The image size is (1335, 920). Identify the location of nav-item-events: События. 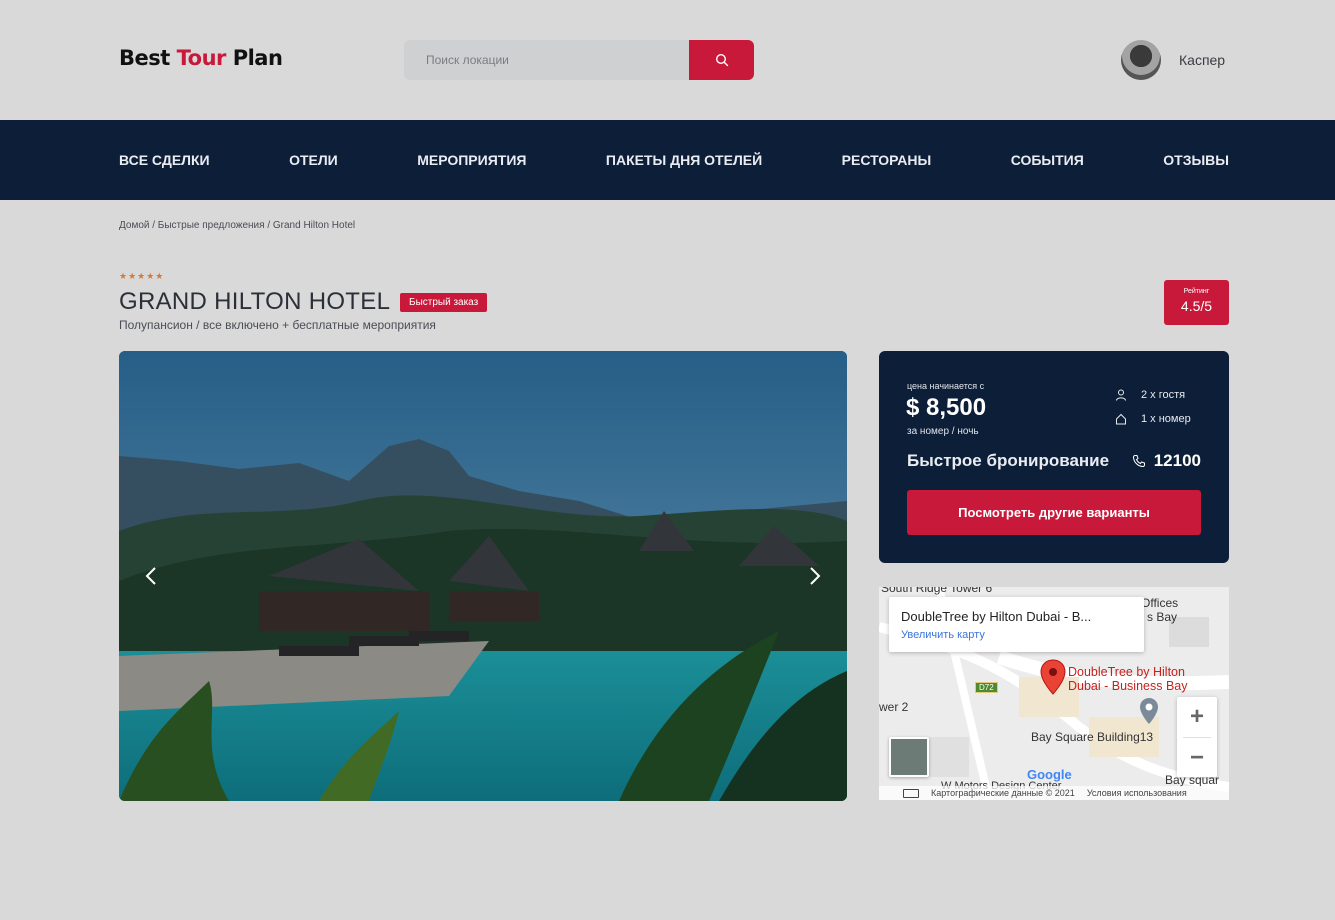
(1047, 160).